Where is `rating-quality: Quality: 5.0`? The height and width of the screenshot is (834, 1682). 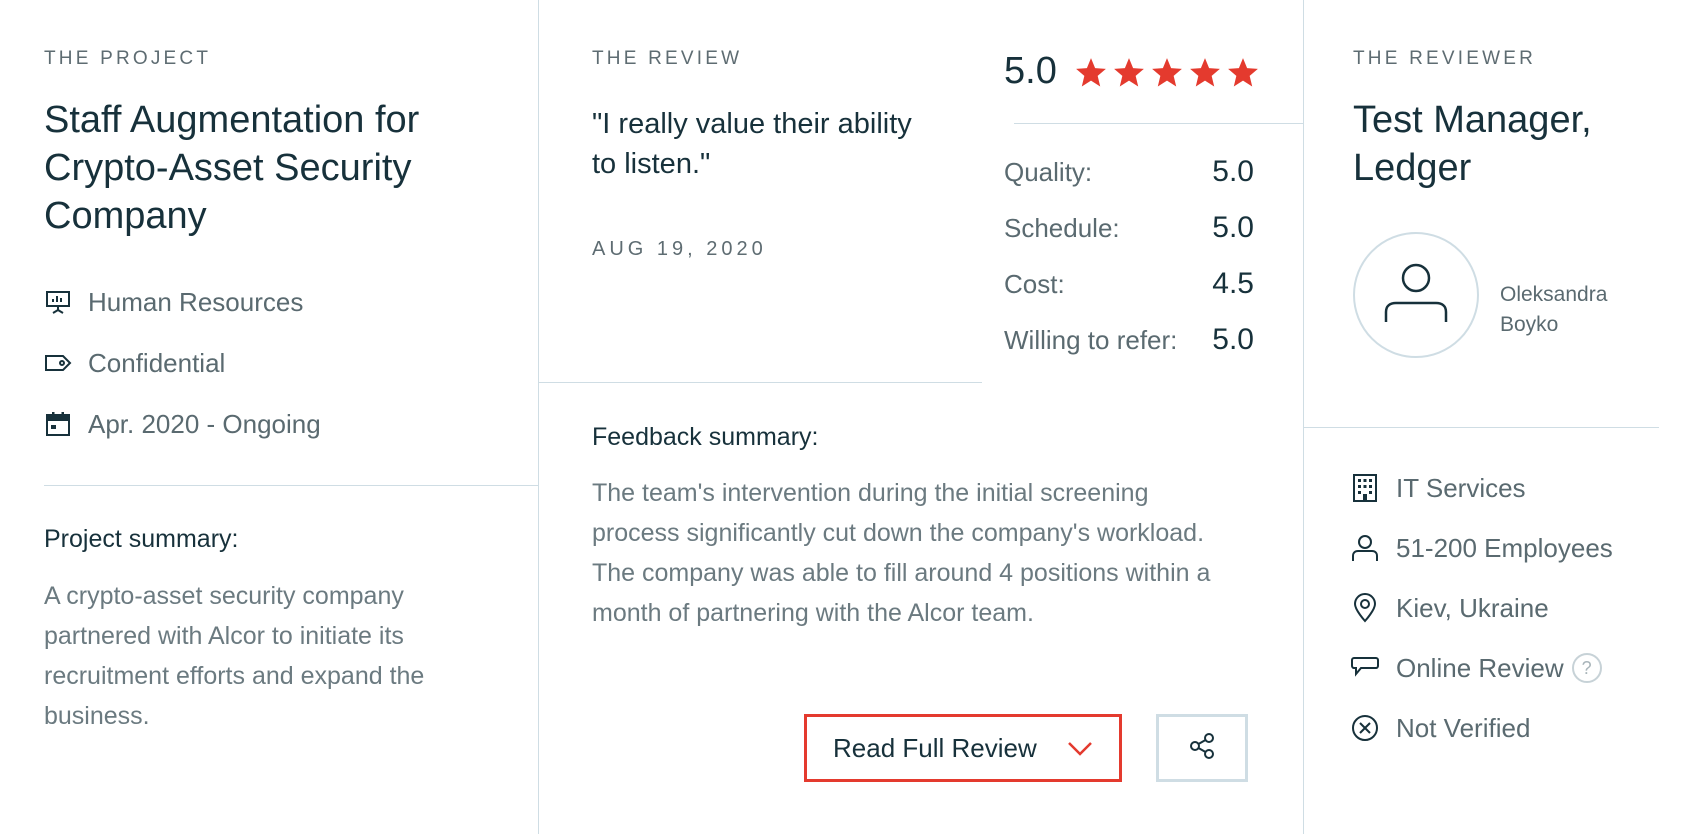 rating-quality: Quality: 5.0 is located at coordinates (1129, 172).